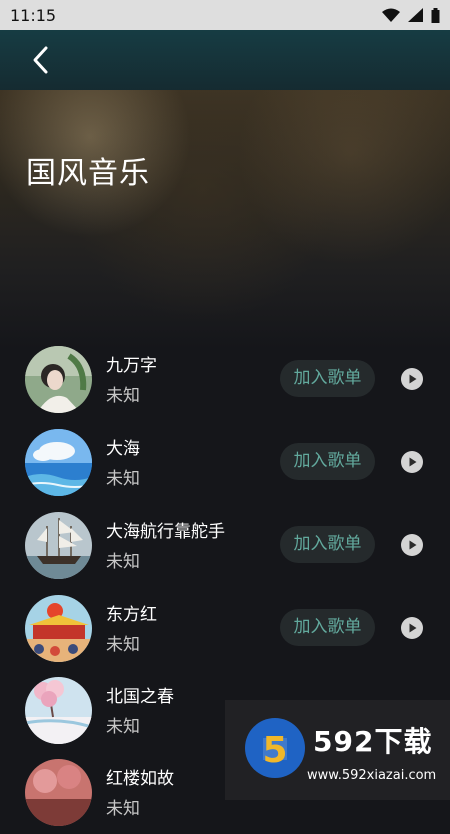 The height and width of the screenshot is (834, 450). Describe the element at coordinates (41, 60) in the screenshot. I see `back-icon` at that location.